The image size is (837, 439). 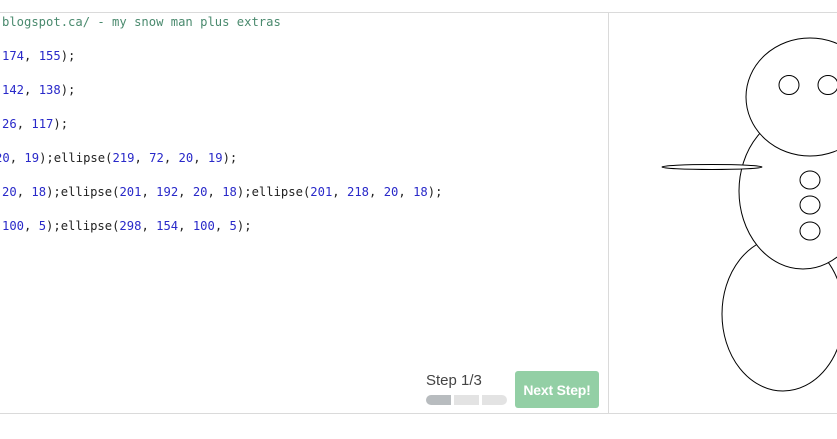 I want to click on code-number-token: 154, so click(x=167, y=226).